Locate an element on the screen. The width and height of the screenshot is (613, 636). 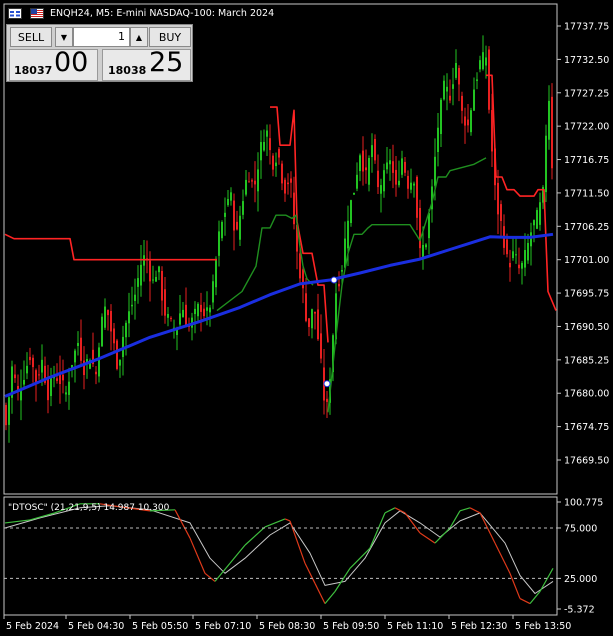
time-axis-label: 5 Feb 05:50 is located at coordinates (160, 626).